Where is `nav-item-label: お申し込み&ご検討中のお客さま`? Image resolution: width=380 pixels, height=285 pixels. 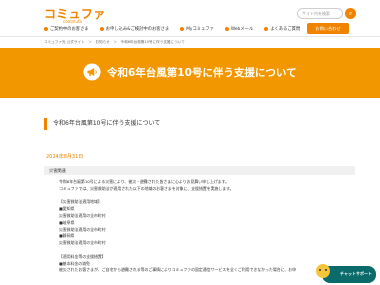 nav-item-label: お申し込み&ご検討中のお客さま is located at coordinates (137, 29).